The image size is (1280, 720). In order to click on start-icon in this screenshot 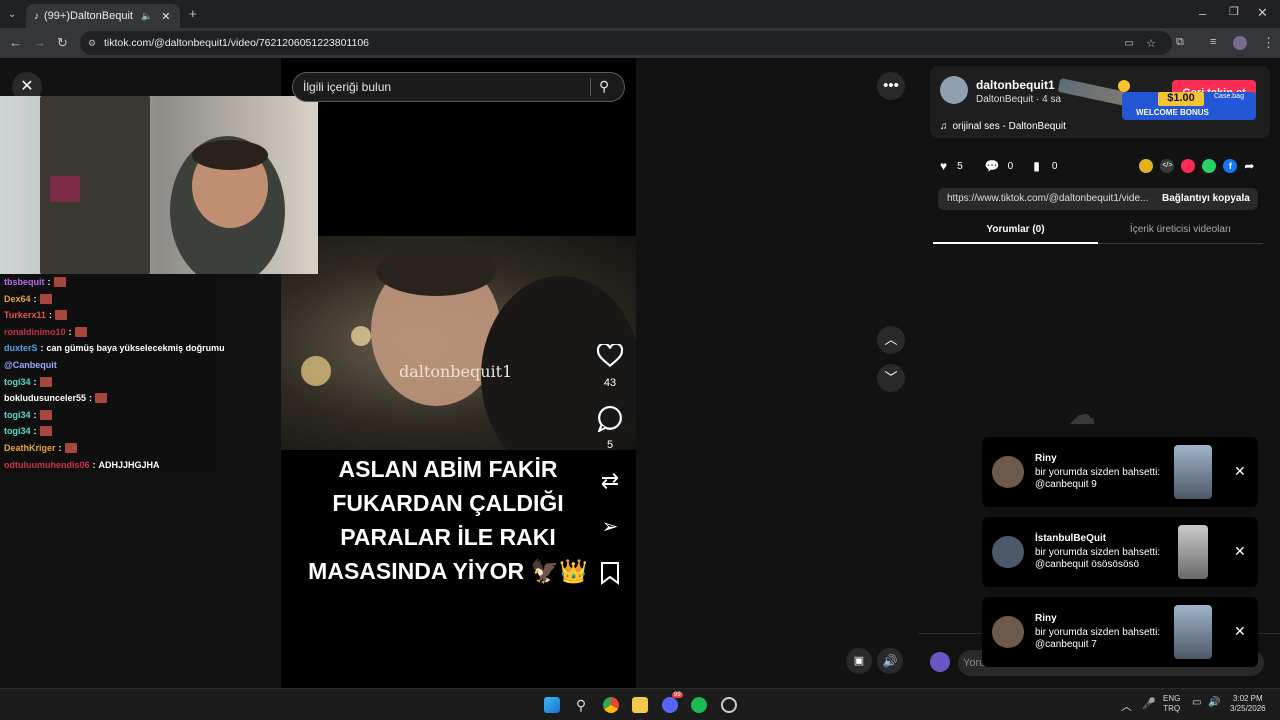, I will do `click(552, 705)`.